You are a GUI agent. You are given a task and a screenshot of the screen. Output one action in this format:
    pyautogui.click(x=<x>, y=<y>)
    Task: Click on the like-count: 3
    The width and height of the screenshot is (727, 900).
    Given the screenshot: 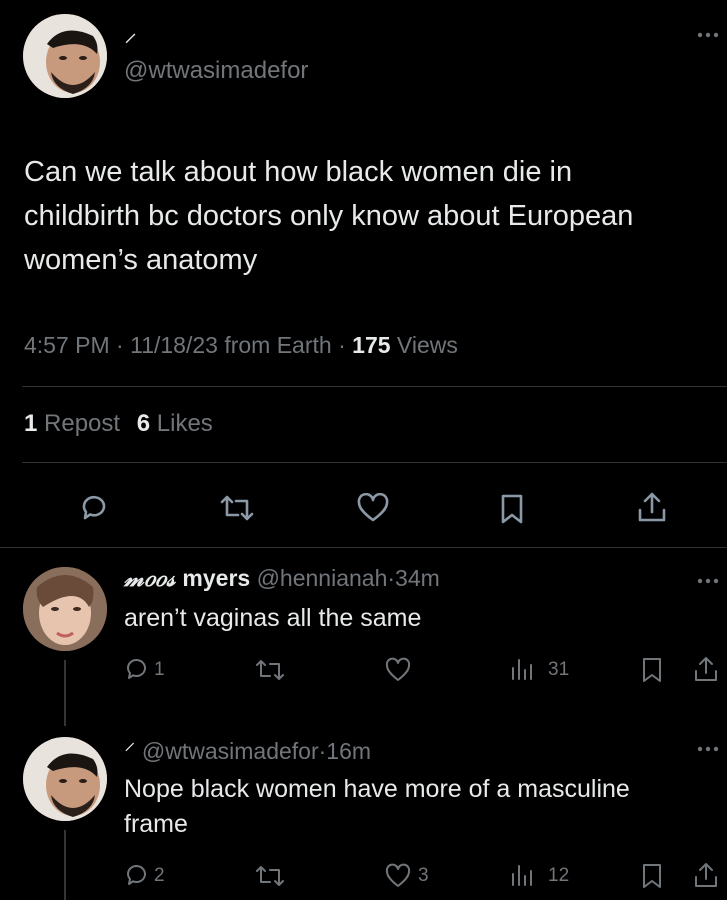 What is the action you would take?
    pyautogui.click(x=423, y=875)
    